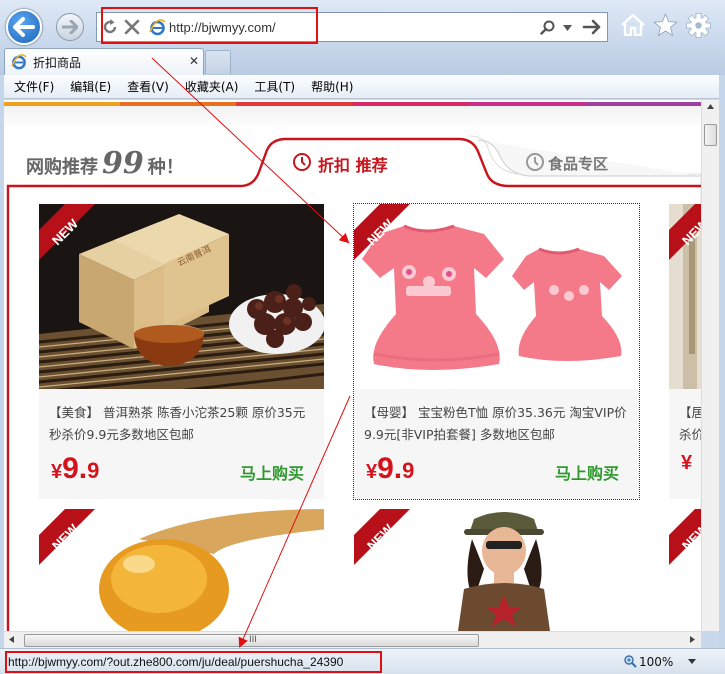 Image resolution: width=725 pixels, height=674 pixels. I want to click on product-description: 【居 杀价, so click(690, 424).